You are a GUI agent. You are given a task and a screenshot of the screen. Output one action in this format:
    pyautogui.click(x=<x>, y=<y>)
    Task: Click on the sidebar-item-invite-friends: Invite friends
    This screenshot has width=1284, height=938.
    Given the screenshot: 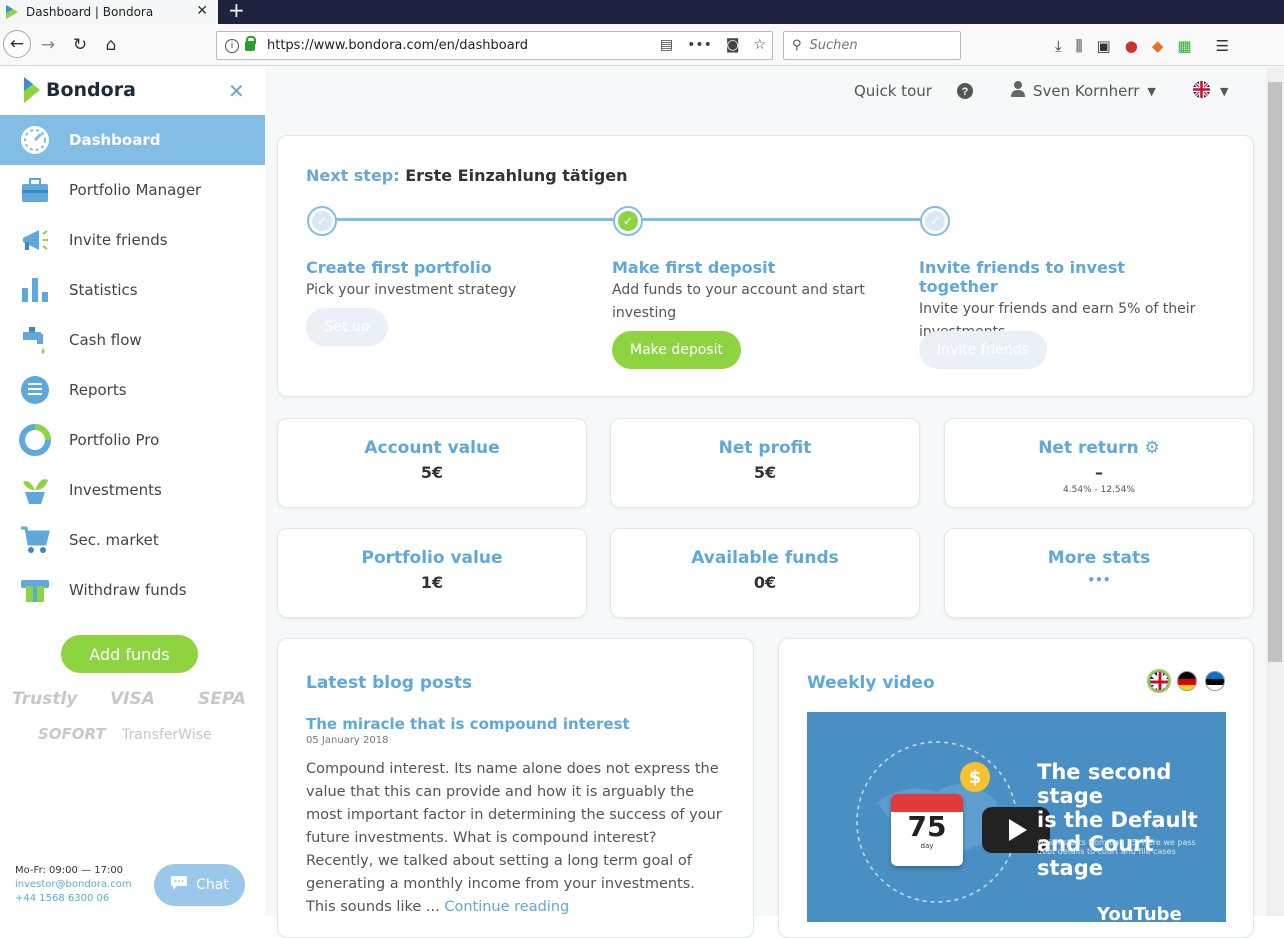 What is the action you would take?
    pyautogui.click(x=132, y=240)
    